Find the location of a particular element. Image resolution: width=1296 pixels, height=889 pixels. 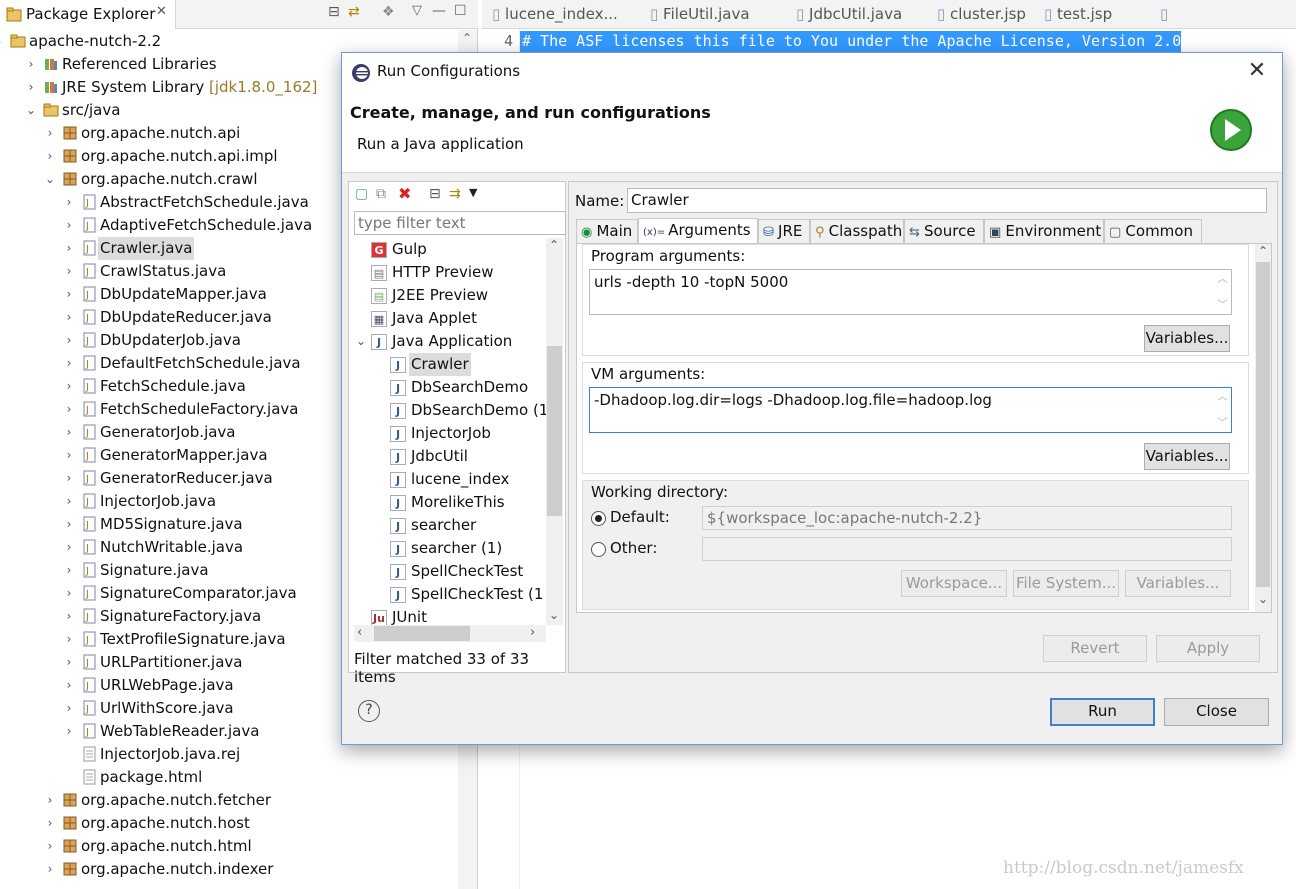

scroll-left-icon: ‹ is located at coordinates (359, 632).